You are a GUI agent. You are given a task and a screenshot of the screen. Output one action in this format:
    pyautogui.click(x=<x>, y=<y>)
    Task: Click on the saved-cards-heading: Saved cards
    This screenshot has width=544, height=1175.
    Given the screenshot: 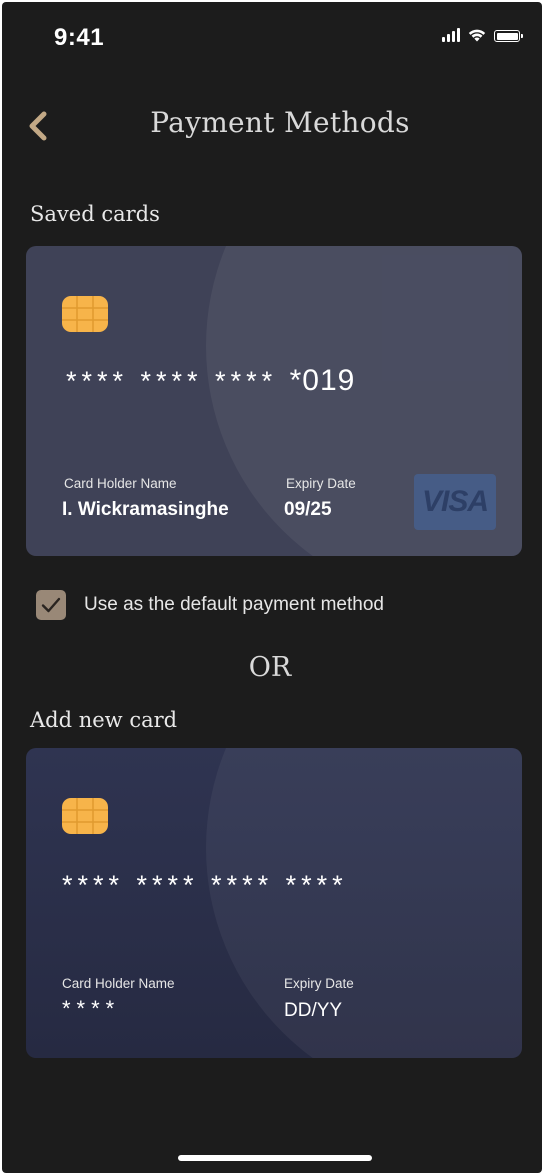 What is the action you would take?
    pyautogui.click(x=95, y=214)
    